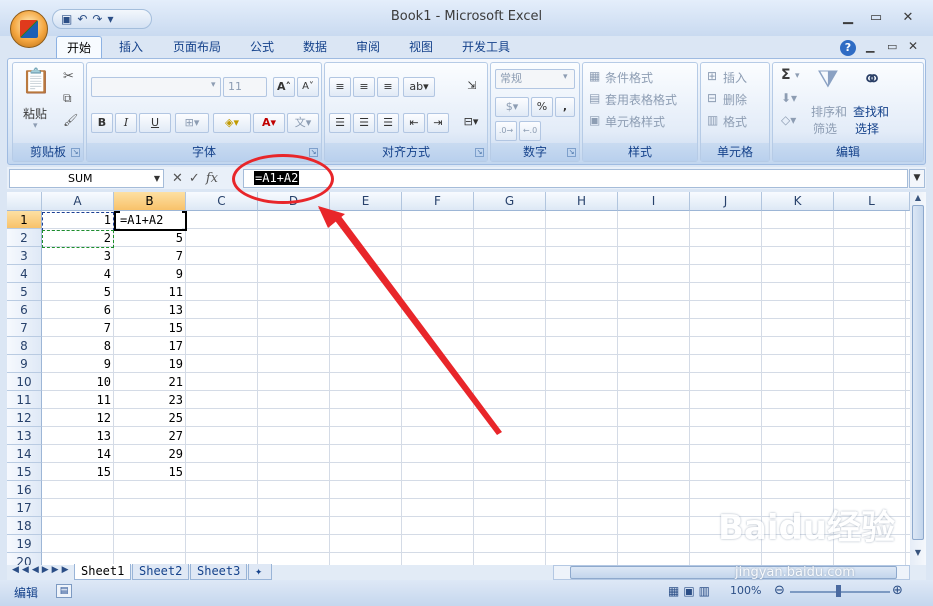  What do you see at coordinates (269, 123) in the screenshot?
I see `font-color-icon: A▾` at bounding box center [269, 123].